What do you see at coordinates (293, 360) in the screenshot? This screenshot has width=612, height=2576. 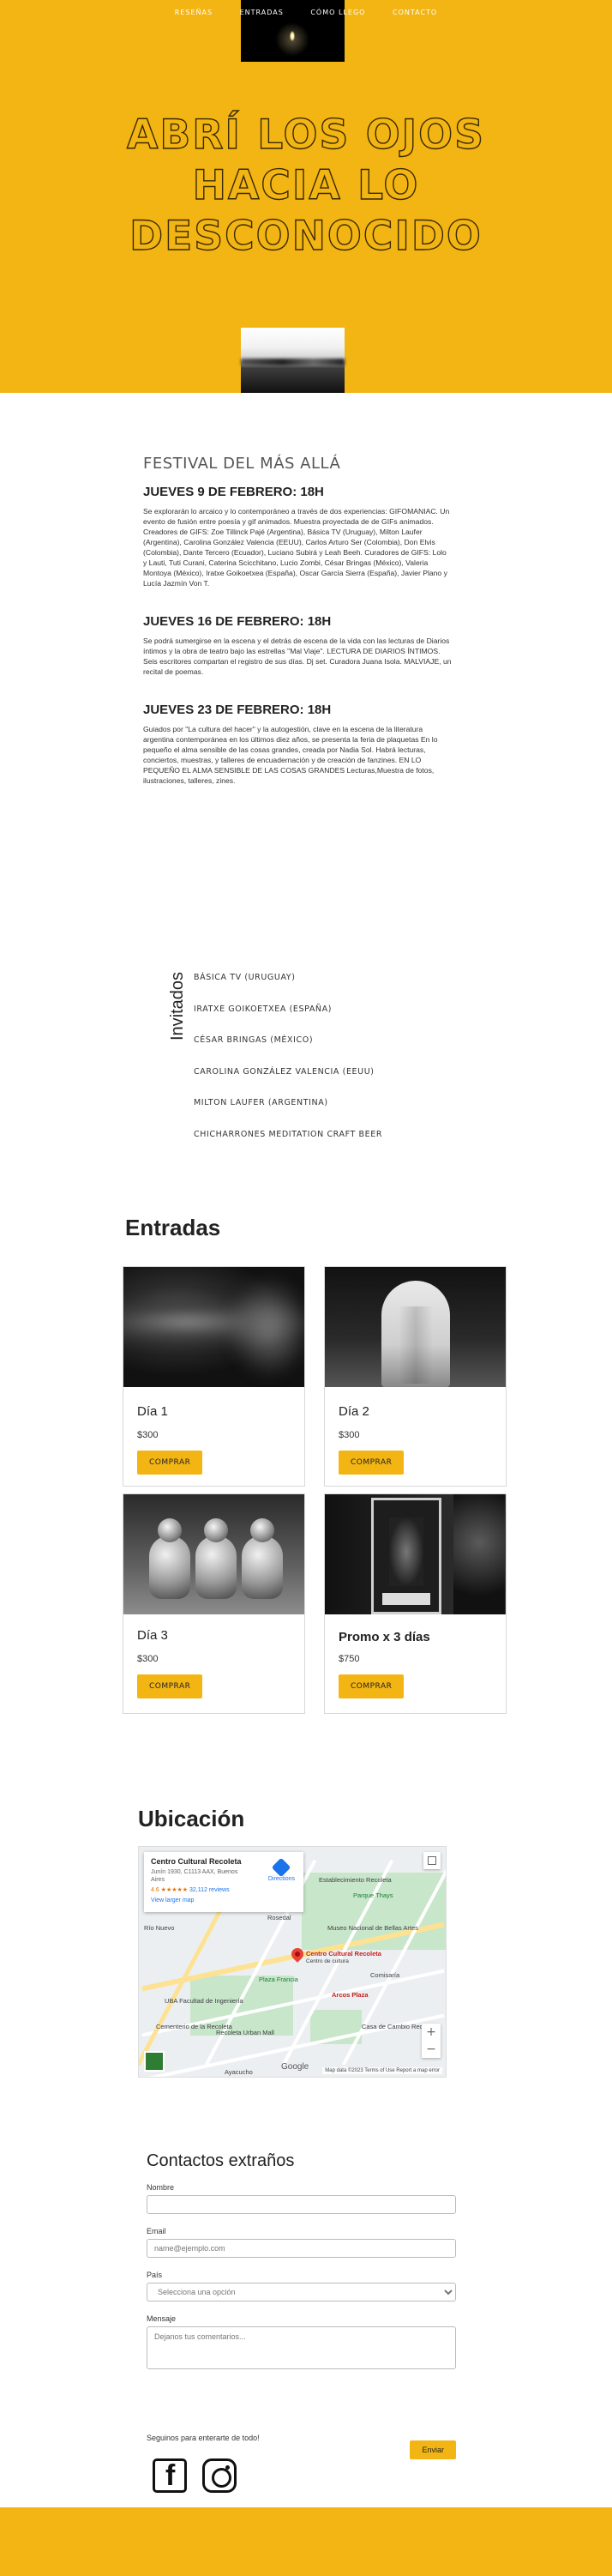 I see `hero-horizon-image` at bounding box center [293, 360].